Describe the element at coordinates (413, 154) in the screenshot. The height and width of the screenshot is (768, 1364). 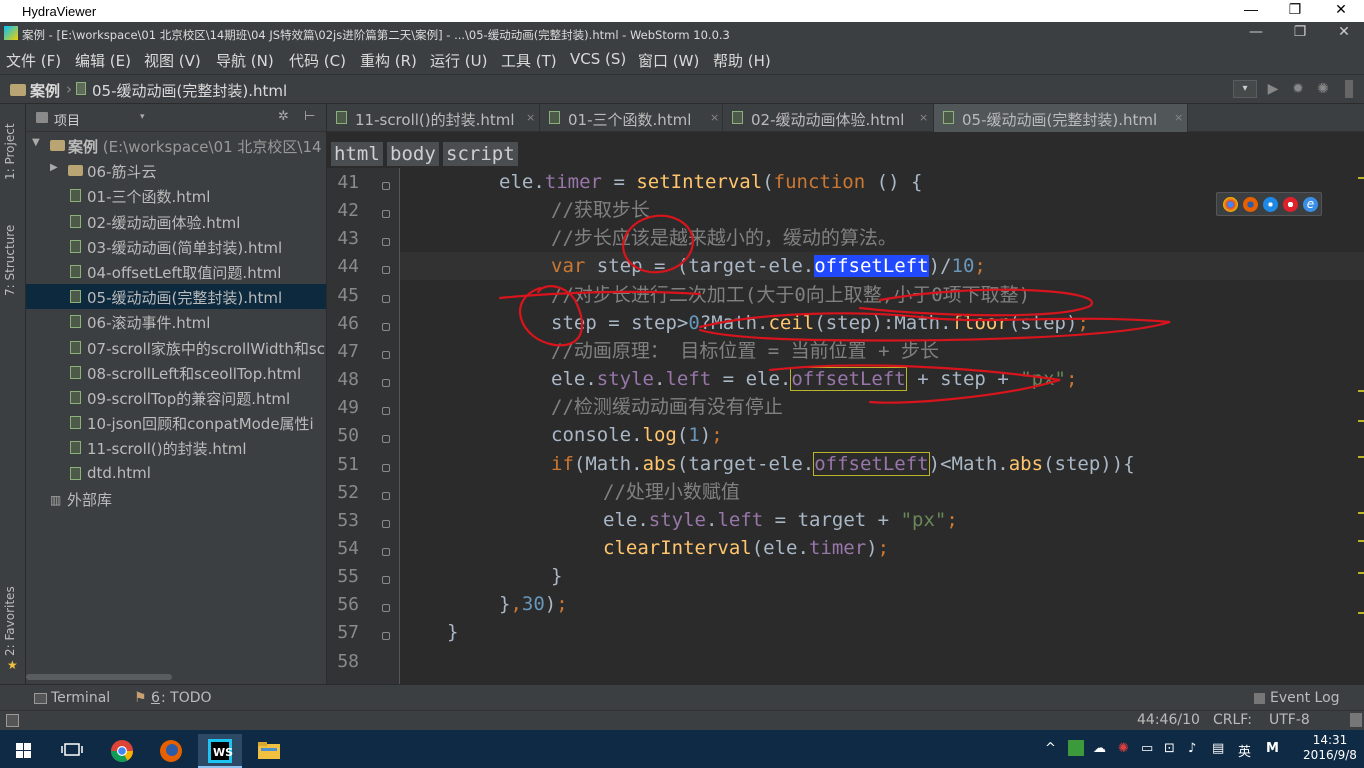
I see `breadcrumb-body: body` at that location.